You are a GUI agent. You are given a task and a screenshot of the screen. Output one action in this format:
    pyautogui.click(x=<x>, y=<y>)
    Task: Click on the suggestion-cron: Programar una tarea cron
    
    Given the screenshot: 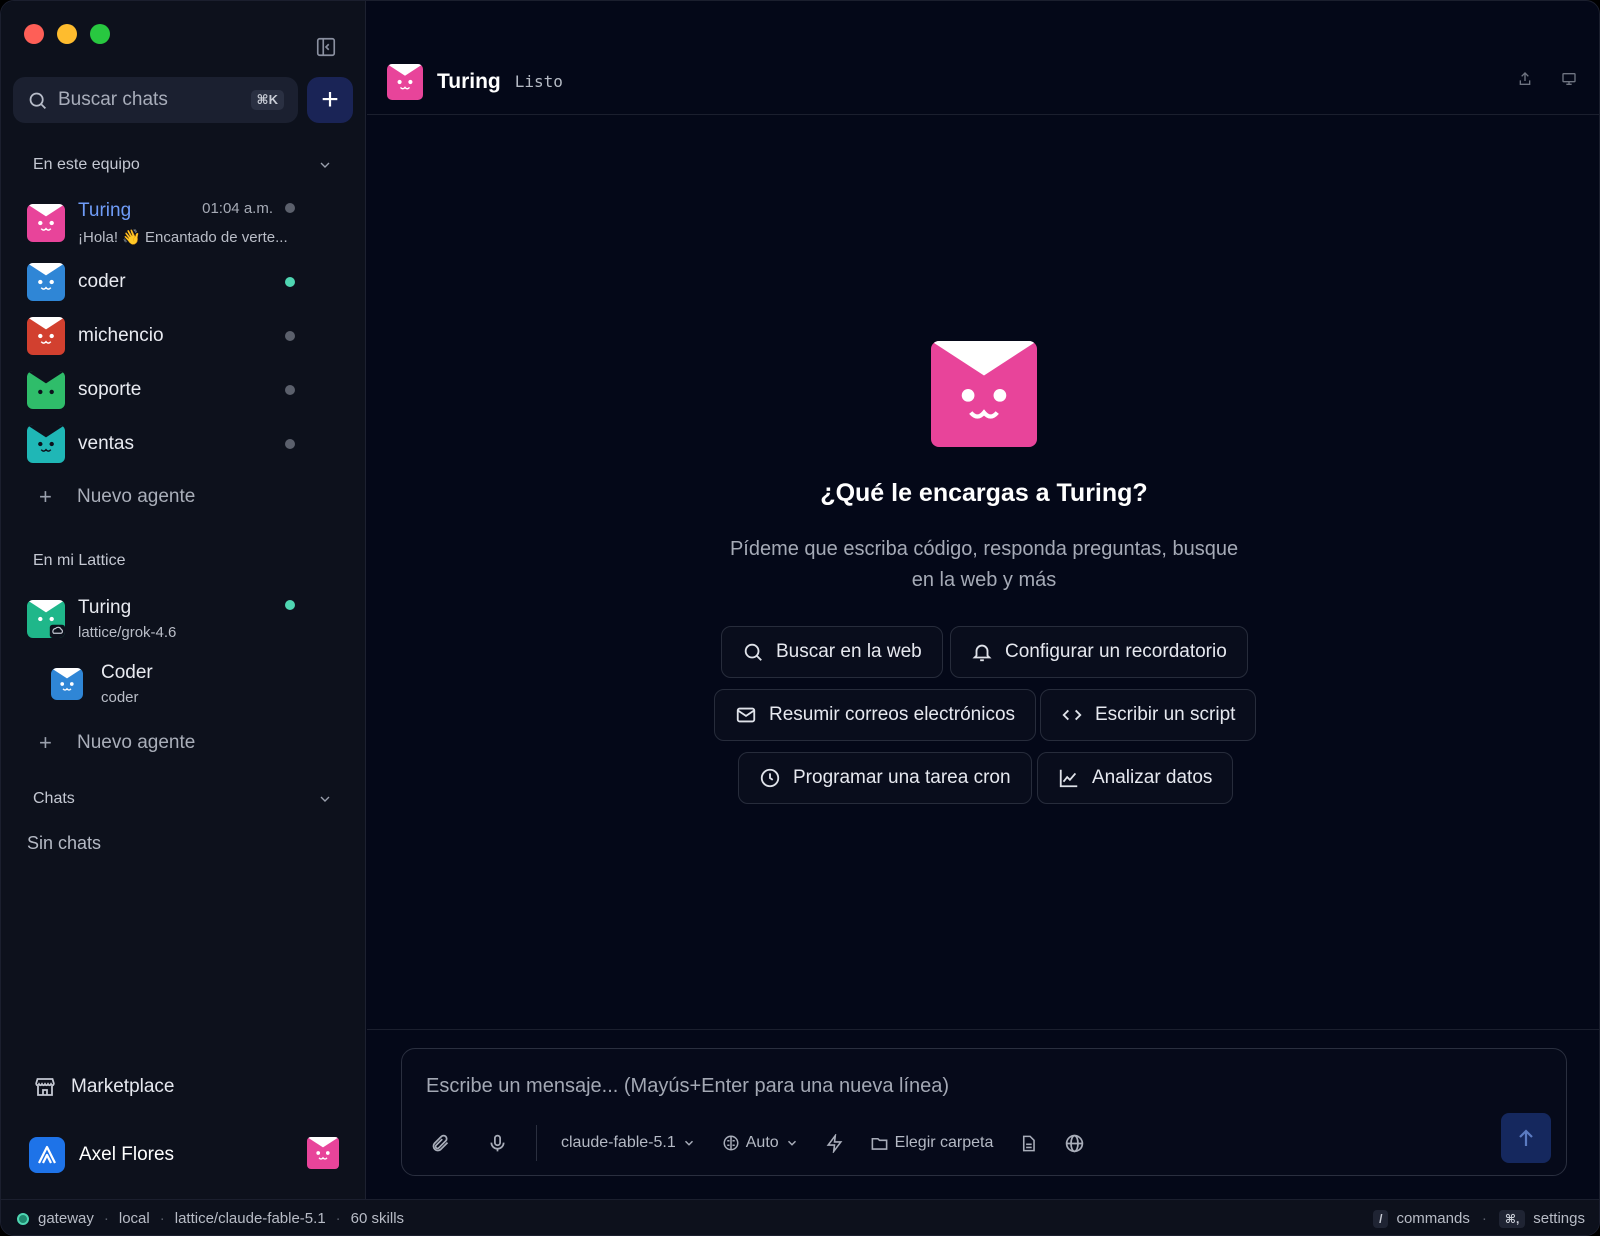 What is the action you would take?
    pyautogui.click(x=885, y=778)
    